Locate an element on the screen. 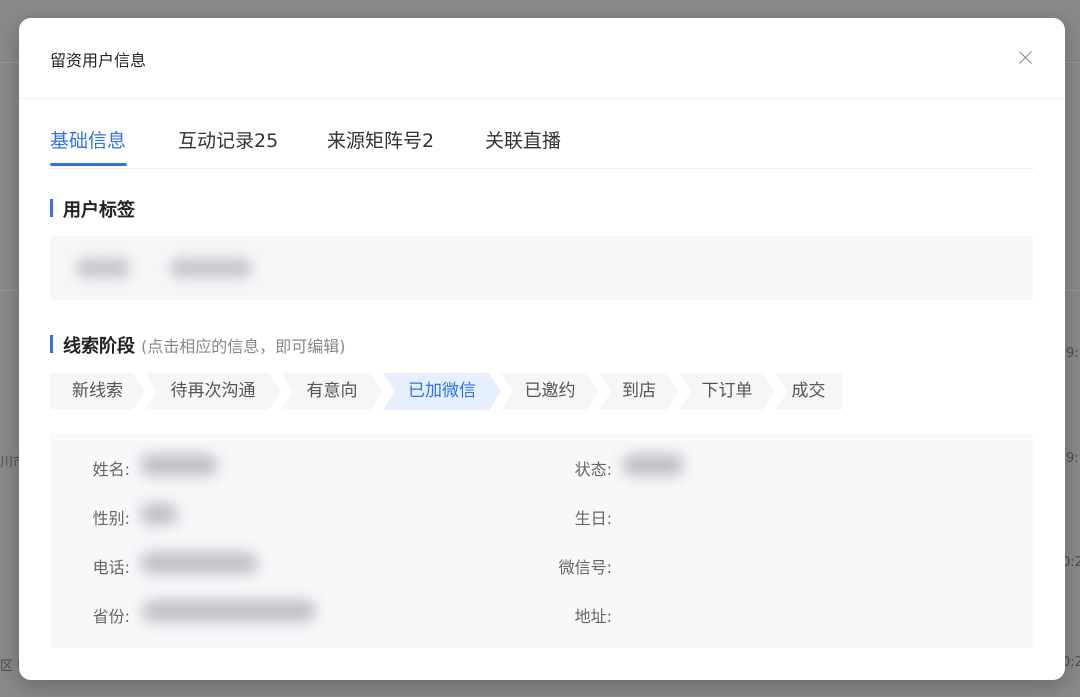 The width and height of the screenshot is (1080, 697). close-icon is located at coordinates (1026, 57).